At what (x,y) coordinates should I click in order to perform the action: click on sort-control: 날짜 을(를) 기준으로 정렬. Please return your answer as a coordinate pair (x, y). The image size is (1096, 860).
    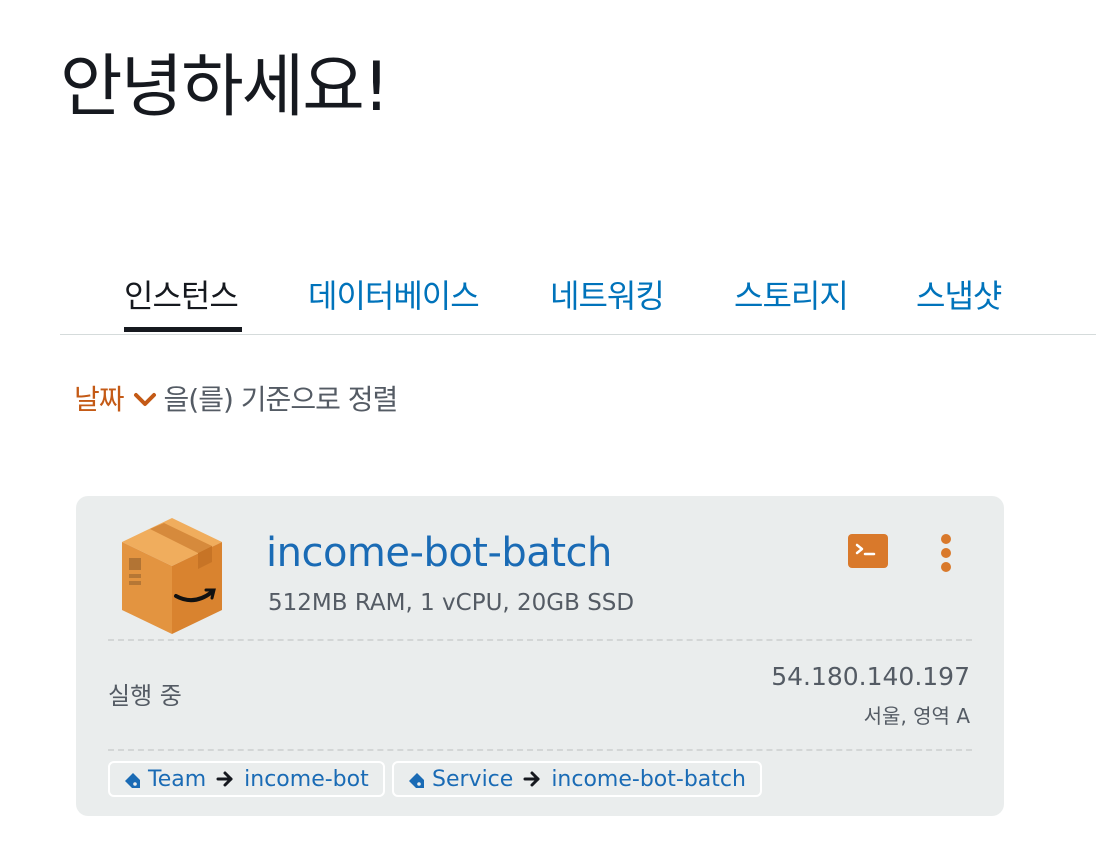
    Looking at the image, I should click on (236, 400).